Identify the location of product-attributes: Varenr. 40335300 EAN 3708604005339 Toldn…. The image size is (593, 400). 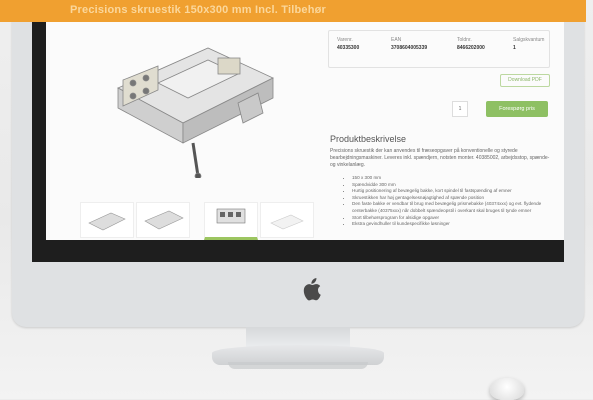
(439, 49).